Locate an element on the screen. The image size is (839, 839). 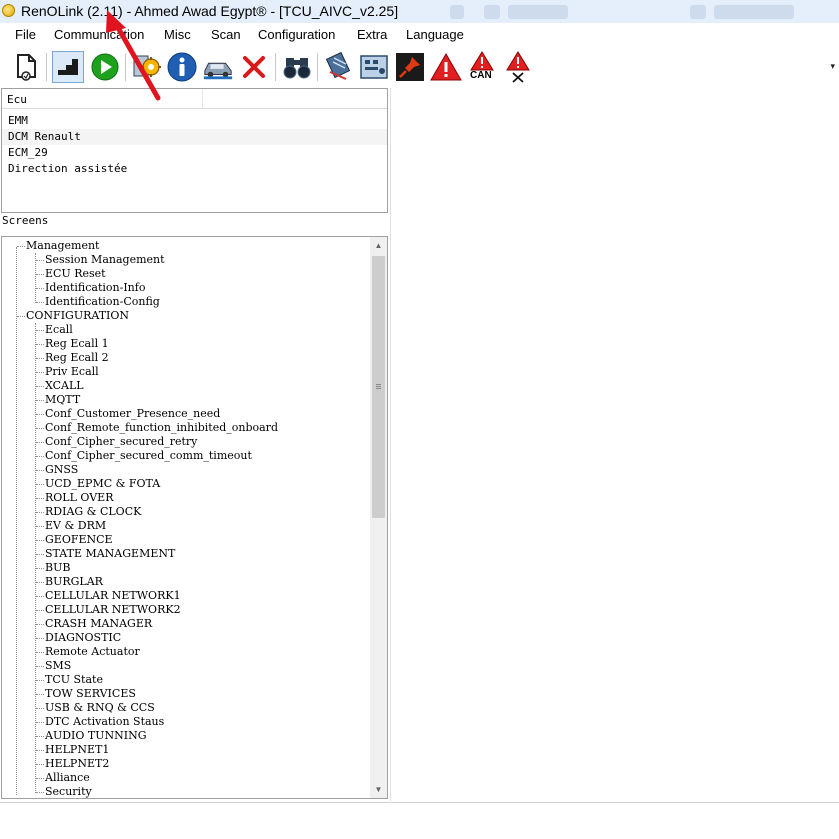
screens-label: Screens is located at coordinates (25, 220).